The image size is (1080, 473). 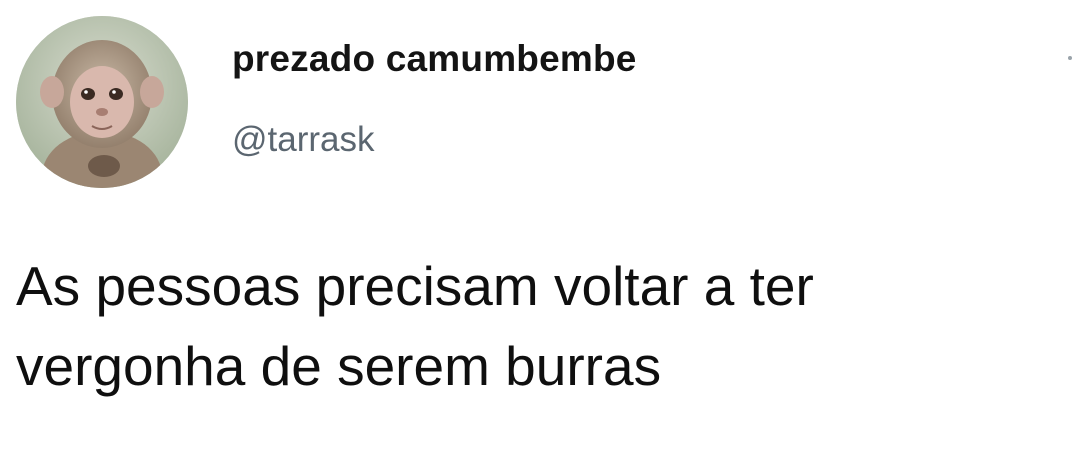 I want to click on monkey-avatar-icon, so click(x=102, y=102).